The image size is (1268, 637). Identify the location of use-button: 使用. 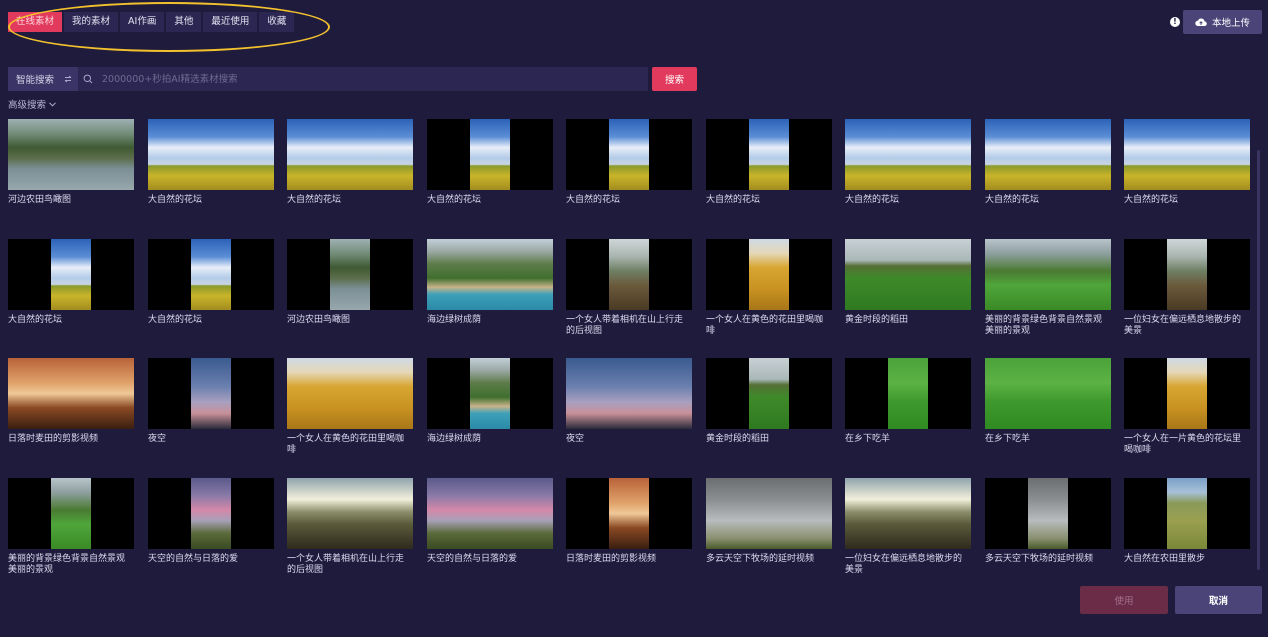
(1124, 600).